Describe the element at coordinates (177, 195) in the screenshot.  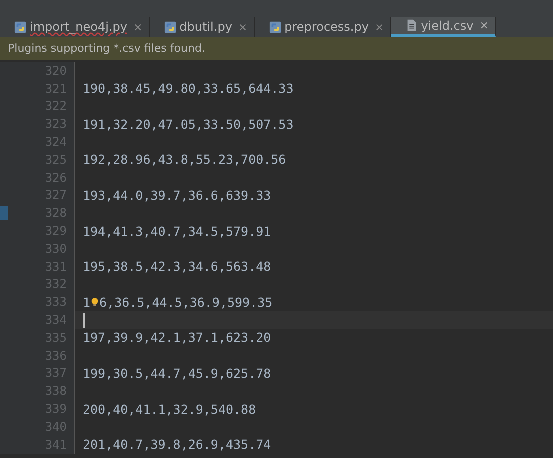
I see `code-text: 193,44.0,39.7,36.6,639.33` at that location.